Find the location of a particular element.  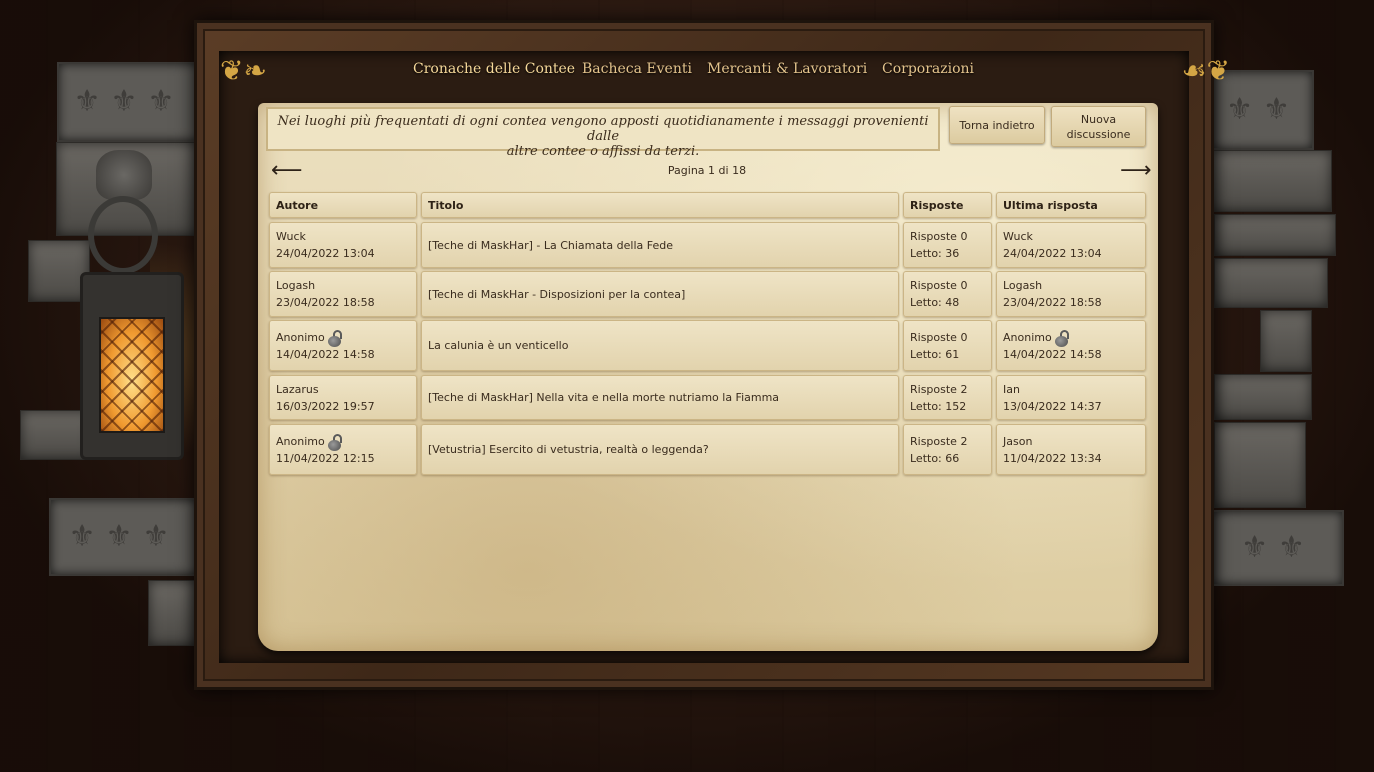

last-reply-date: 11/04/2022 13:34 is located at coordinates (1052, 458).